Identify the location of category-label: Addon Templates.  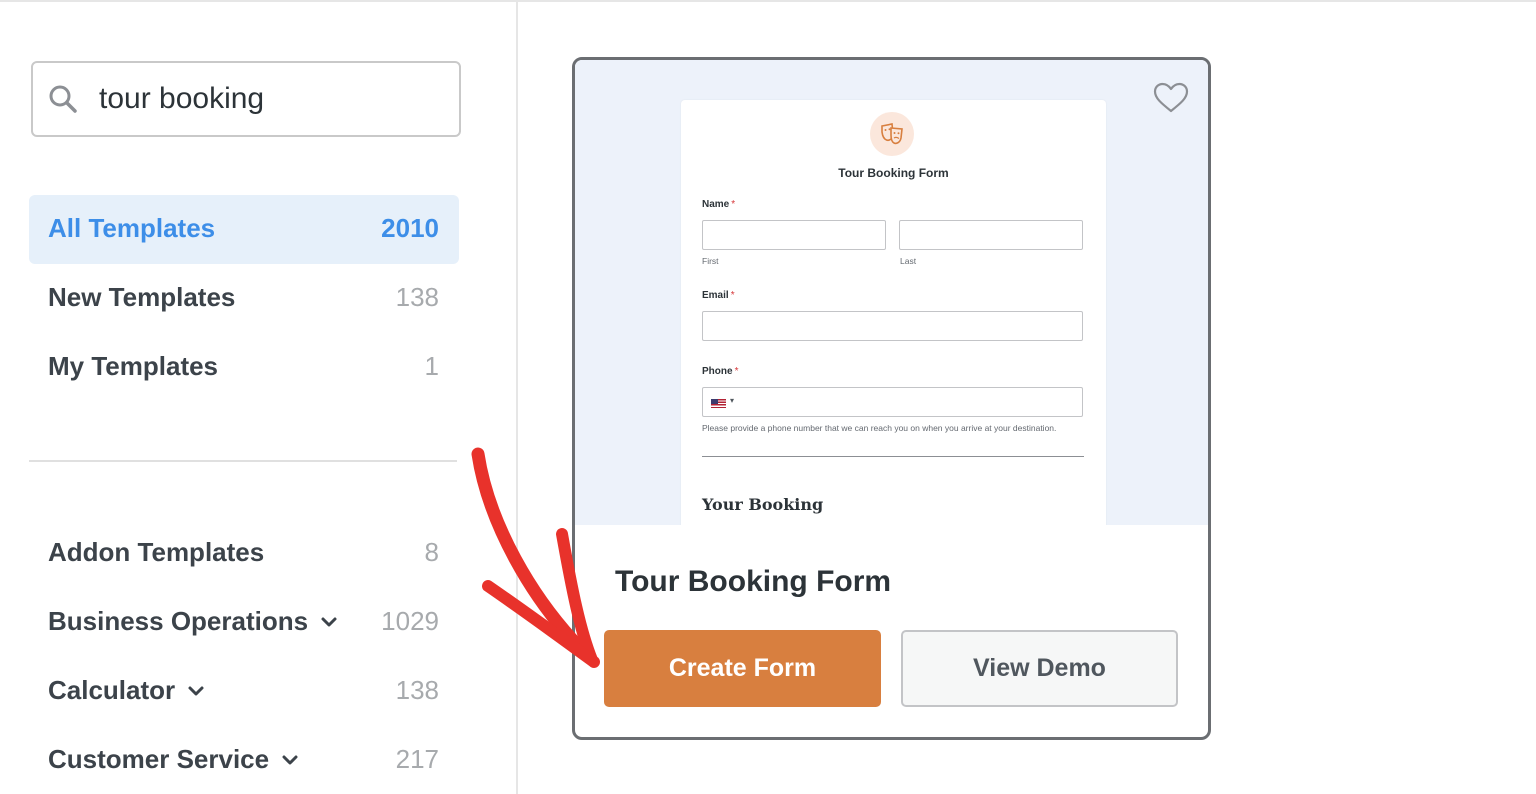
(156, 552).